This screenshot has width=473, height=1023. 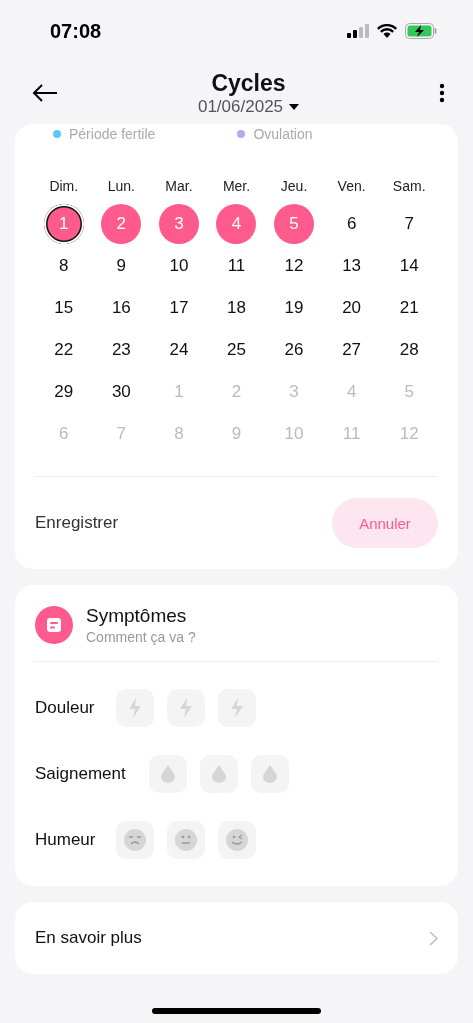 What do you see at coordinates (351, 186) in the screenshot?
I see `weekday-label: Ven.` at bounding box center [351, 186].